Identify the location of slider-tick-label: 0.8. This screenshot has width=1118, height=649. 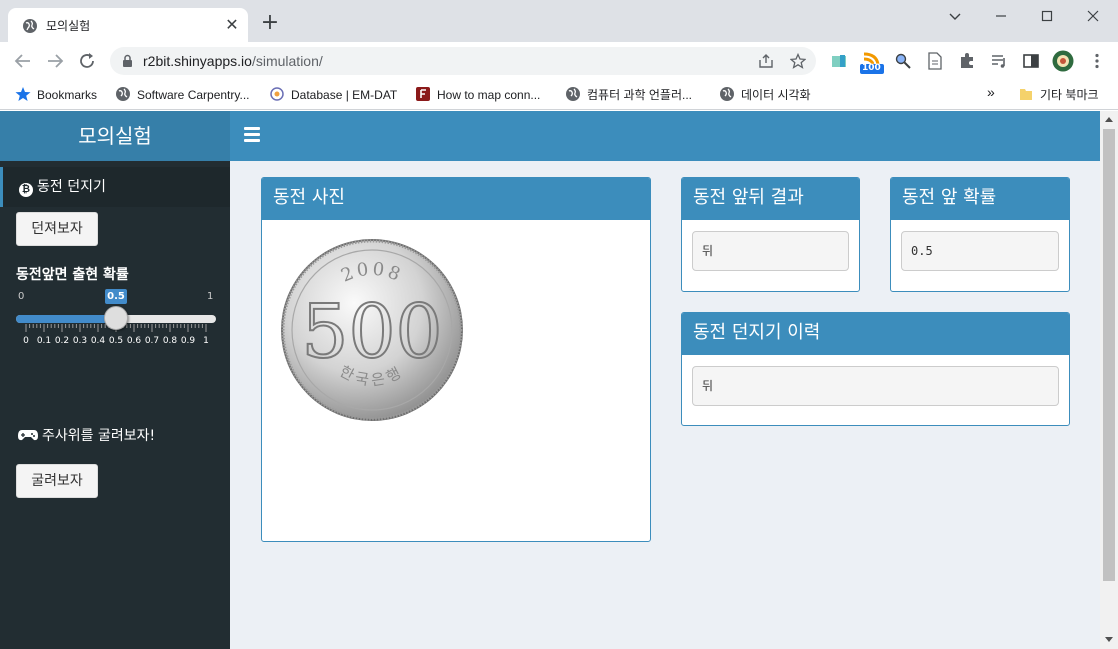
(170, 341).